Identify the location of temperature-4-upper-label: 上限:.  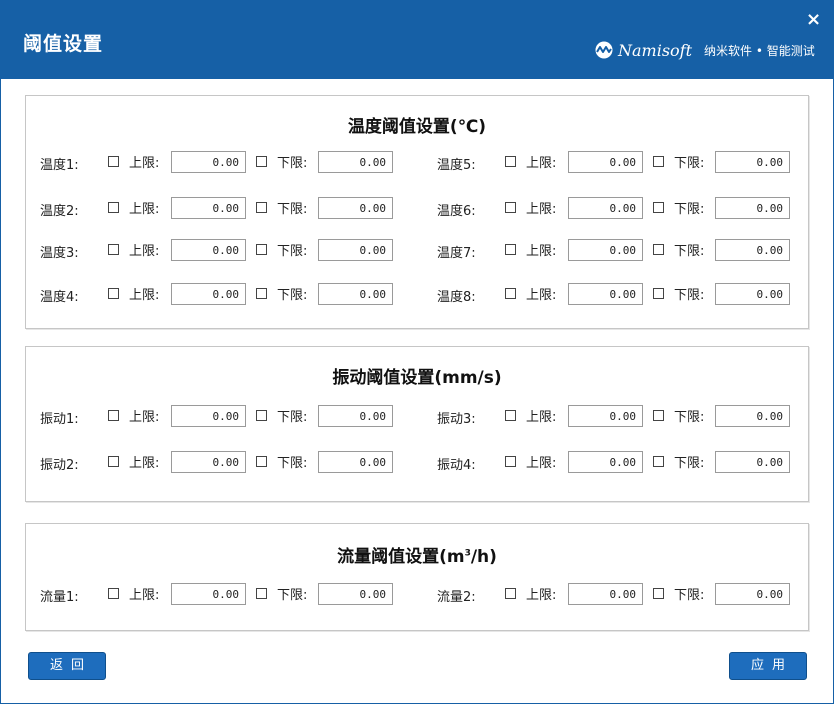
(144, 295).